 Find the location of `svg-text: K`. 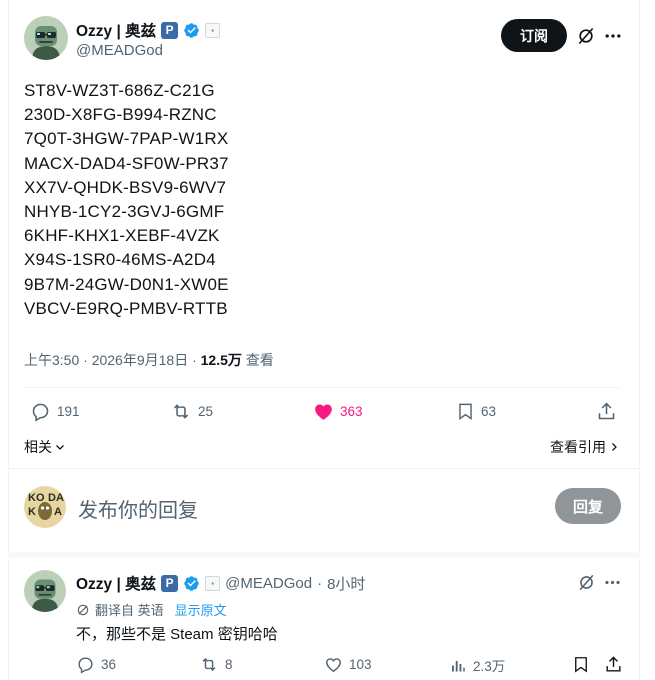

svg-text: K is located at coordinates (32, 512).